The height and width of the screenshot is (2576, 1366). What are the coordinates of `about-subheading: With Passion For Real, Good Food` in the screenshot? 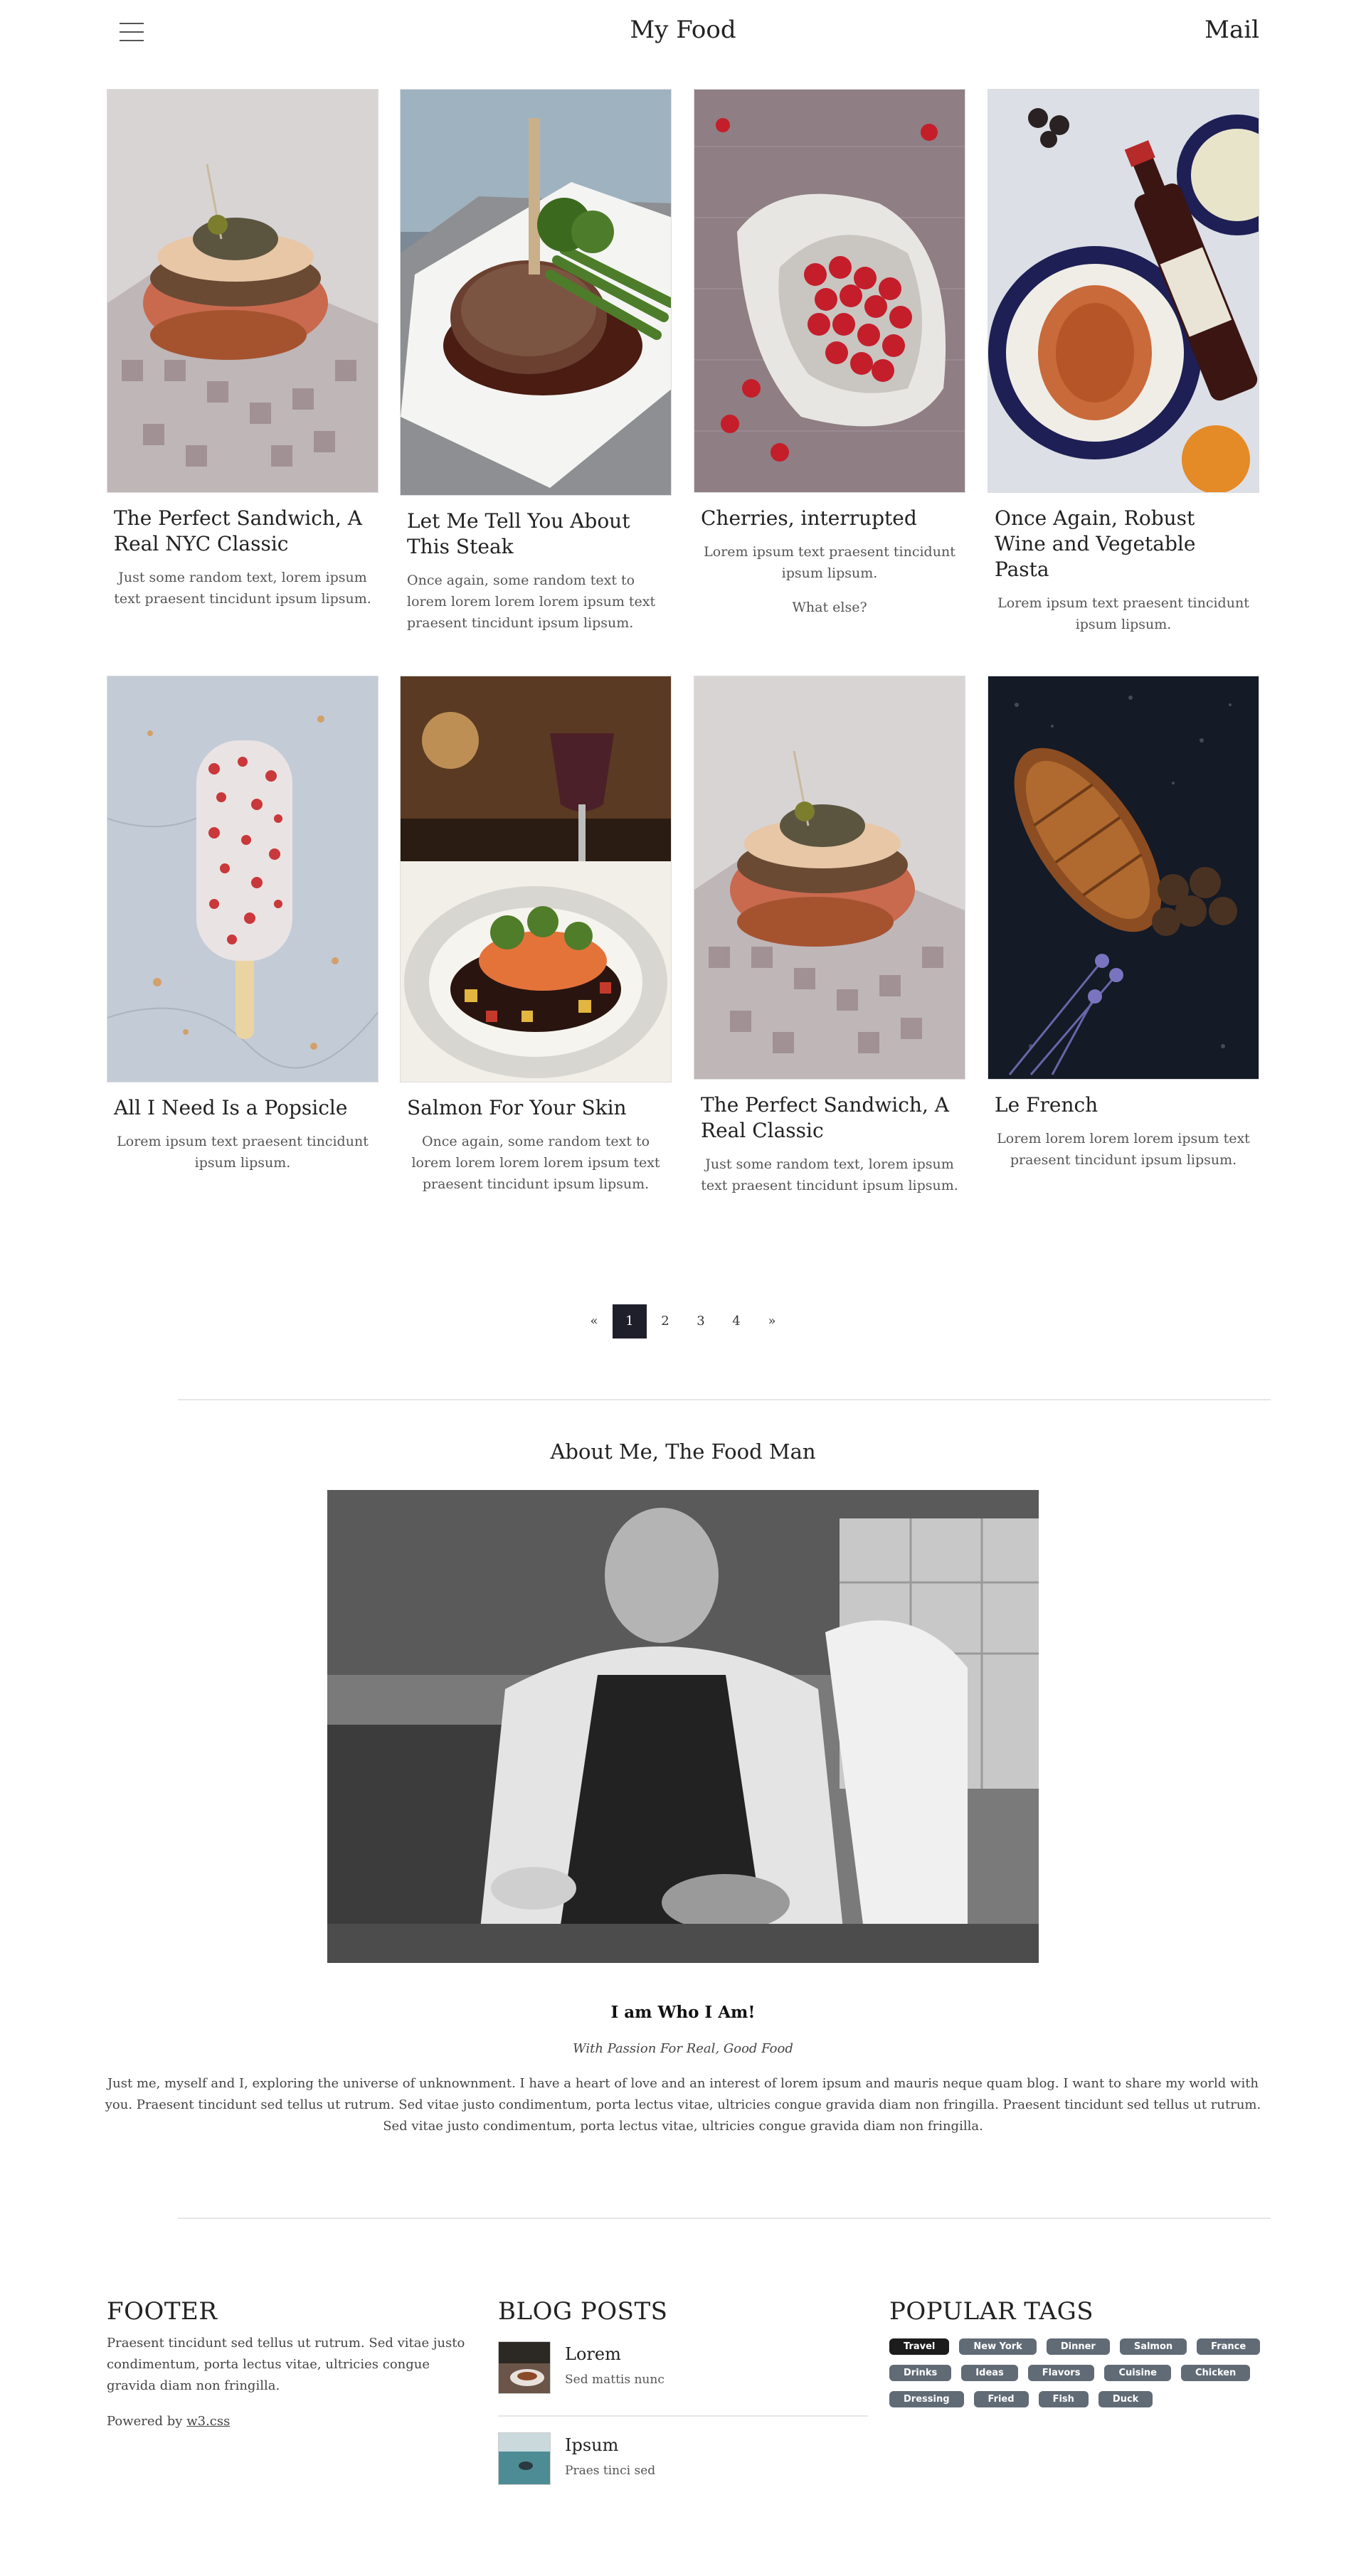 It's located at (683, 2048).